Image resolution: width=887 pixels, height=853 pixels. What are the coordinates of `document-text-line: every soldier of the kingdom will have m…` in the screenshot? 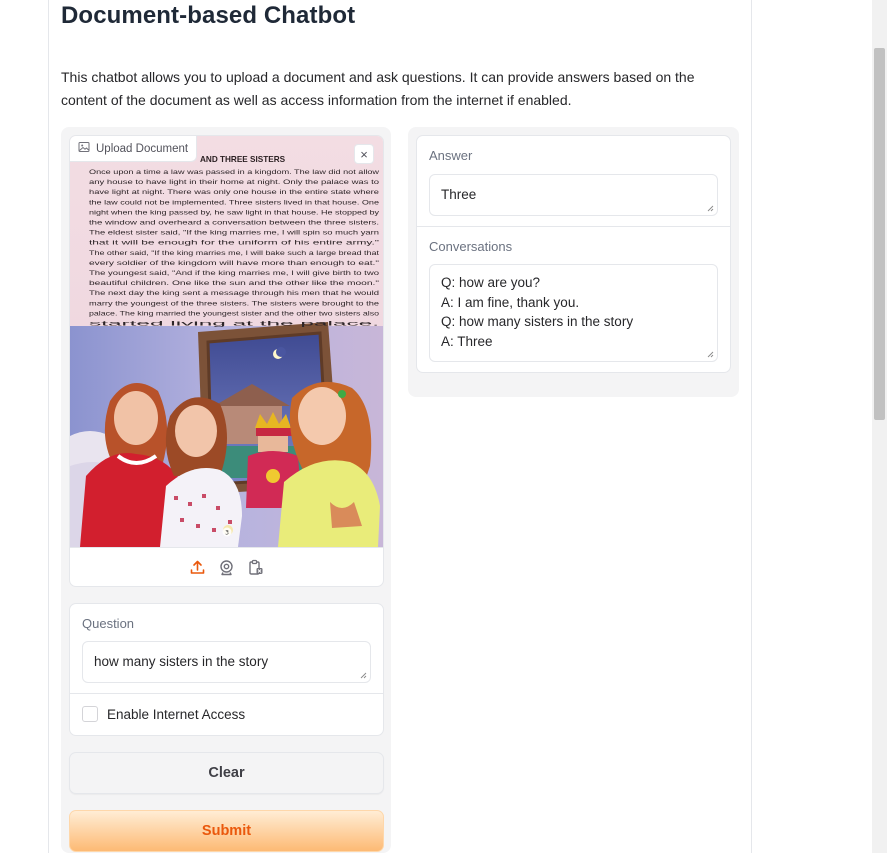 It's located at (234, 263).